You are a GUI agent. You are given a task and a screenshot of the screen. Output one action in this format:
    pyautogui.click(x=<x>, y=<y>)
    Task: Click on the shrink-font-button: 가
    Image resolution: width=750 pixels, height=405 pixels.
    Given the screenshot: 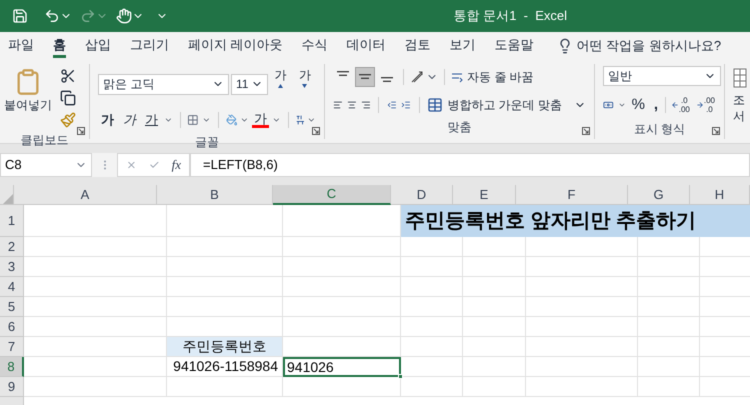 What is the action you would take?
    pyautogui.click(x=305, y=84)
    